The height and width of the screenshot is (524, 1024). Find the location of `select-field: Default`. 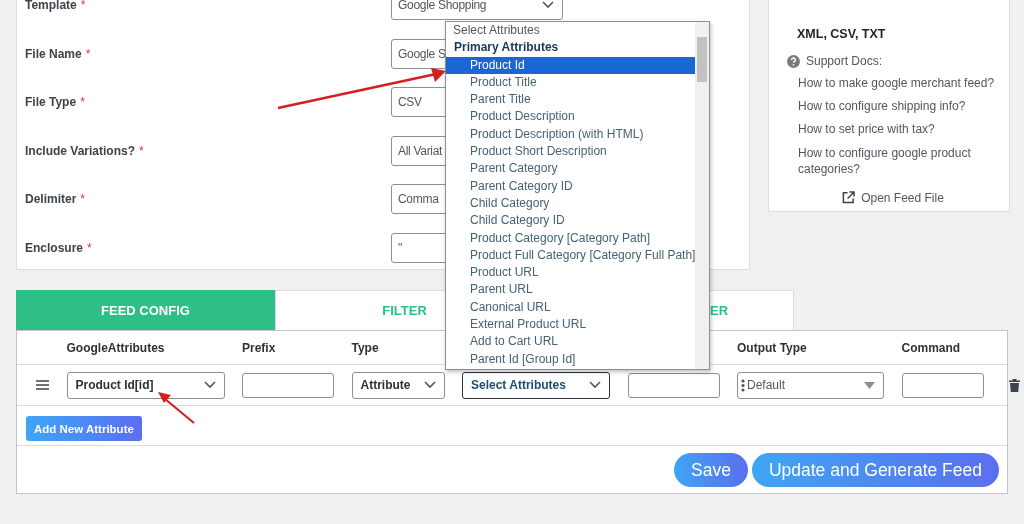

select-field: Default is located at coordinates (810, 385).